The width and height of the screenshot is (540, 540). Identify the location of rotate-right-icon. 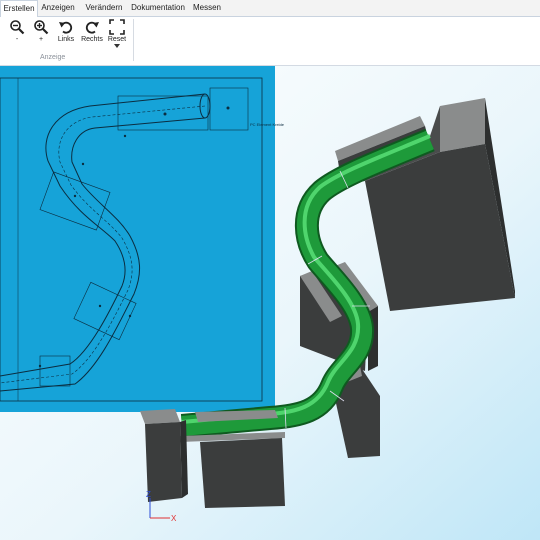
(92, 27).